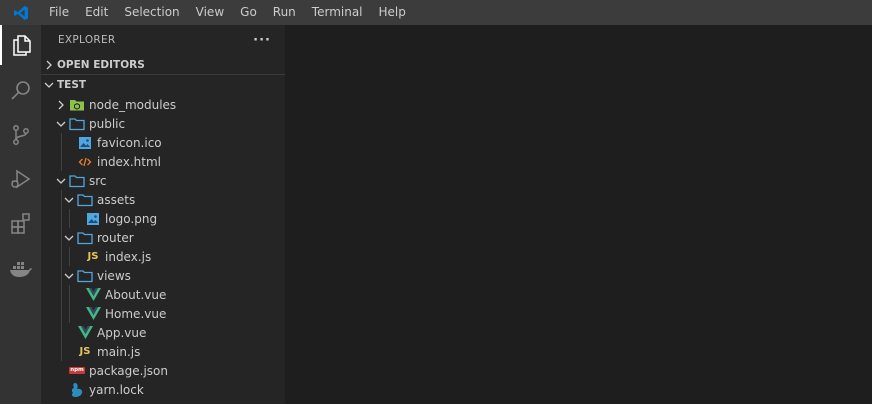 The height and width of the screenshot is (404, 872). I want to click on js-badge-text: JS, so click(85, 351).